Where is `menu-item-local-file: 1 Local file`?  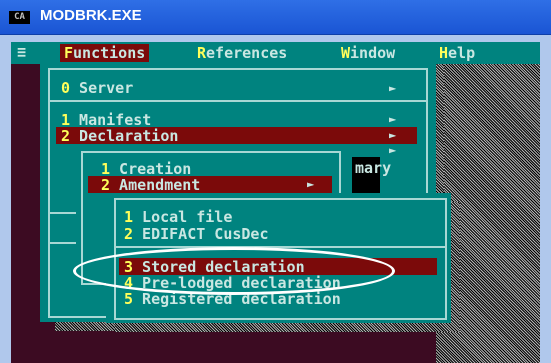
menu-item-local-file: 1 Local file is located at coordinates (178, 217).